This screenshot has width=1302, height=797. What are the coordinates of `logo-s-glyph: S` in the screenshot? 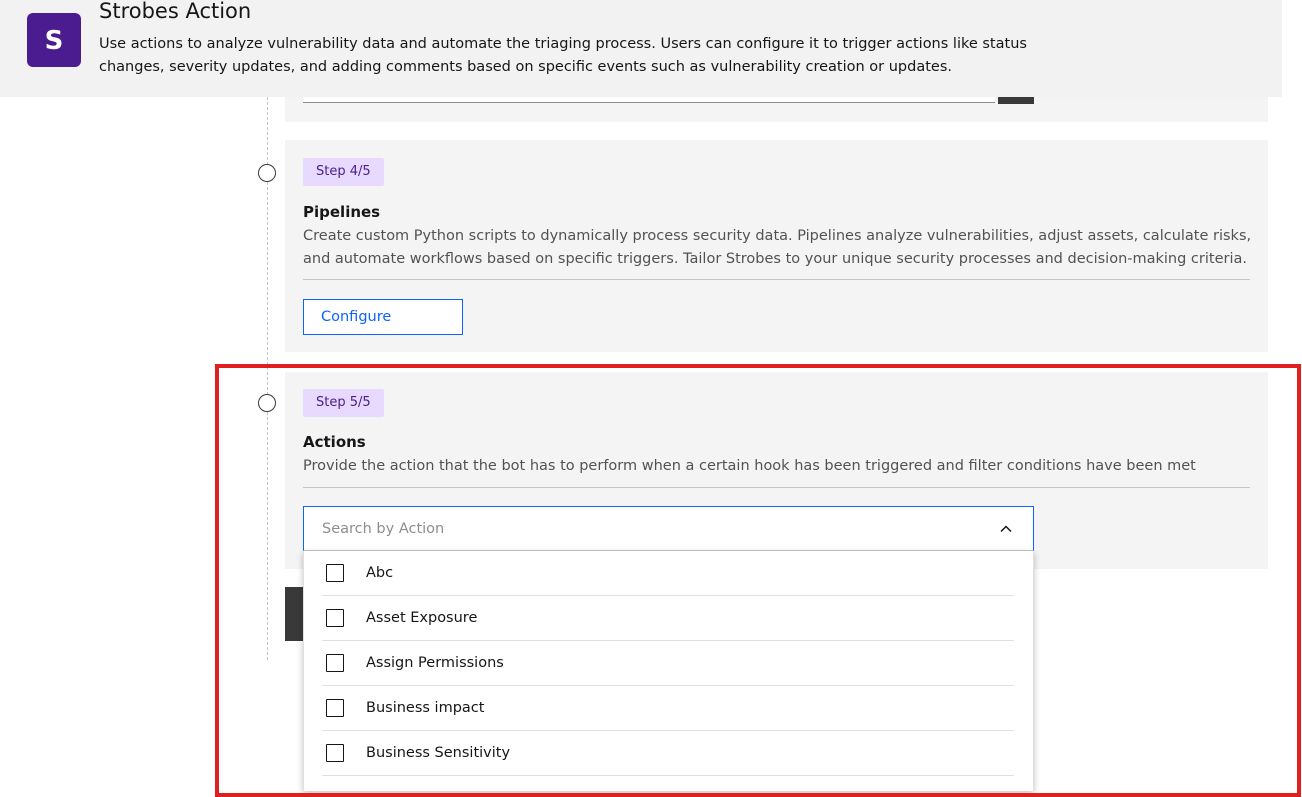 It's located at (54, 40).